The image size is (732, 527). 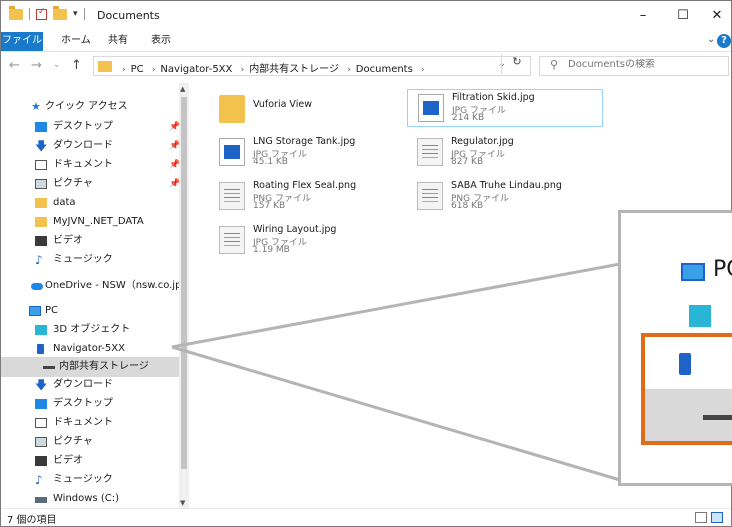 I want to click on zoom-callout: PC, so click(x=675, y=348).